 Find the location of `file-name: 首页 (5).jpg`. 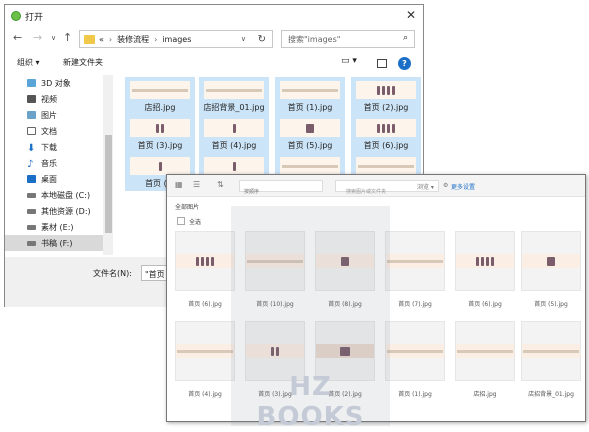

file-name: 首页 (5).jpg is located at coordinates (310, 145).